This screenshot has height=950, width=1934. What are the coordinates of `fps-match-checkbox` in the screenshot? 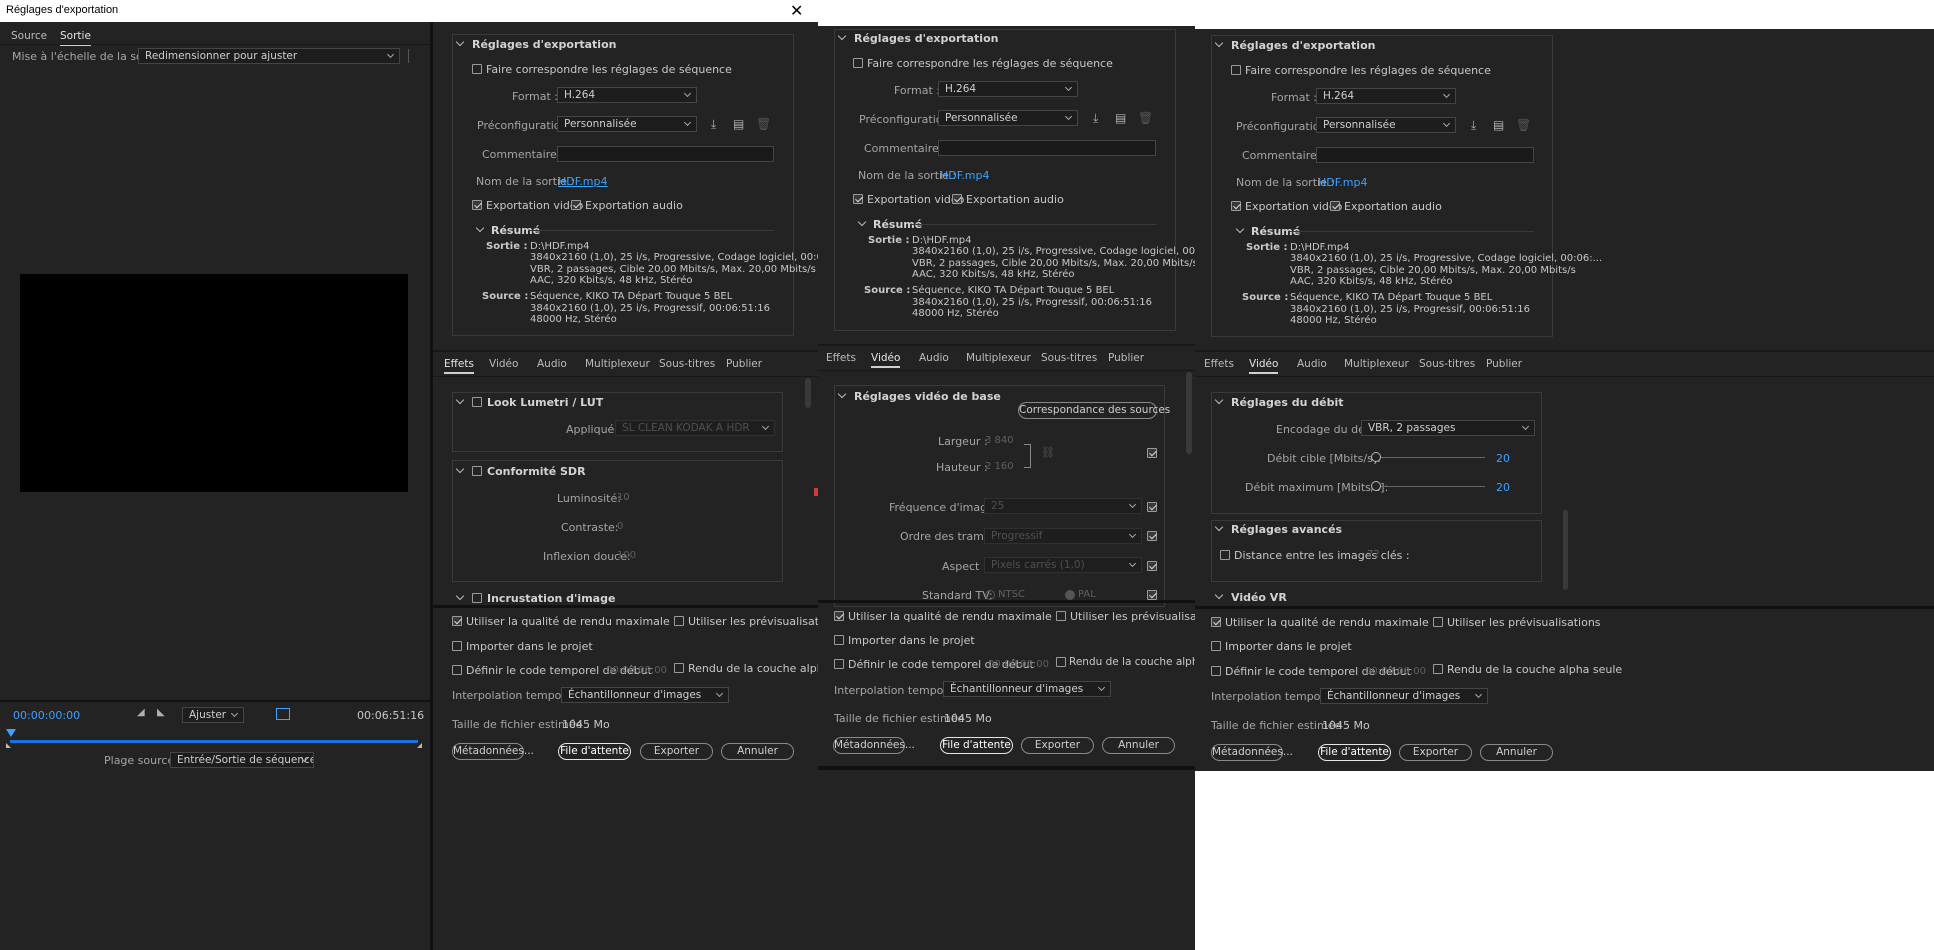 It's located at (1152, 507).